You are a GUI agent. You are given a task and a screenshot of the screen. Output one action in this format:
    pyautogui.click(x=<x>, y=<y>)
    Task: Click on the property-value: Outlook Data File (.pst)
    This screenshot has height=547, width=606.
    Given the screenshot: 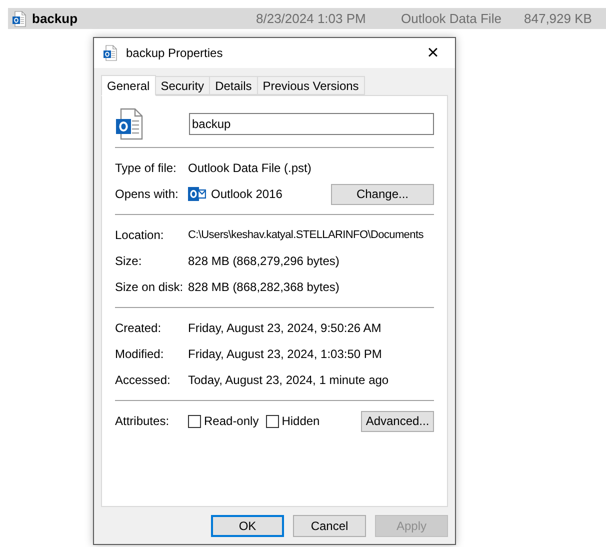 What is the action you would take?
    pyautogui.click(x=250, y=168)
    